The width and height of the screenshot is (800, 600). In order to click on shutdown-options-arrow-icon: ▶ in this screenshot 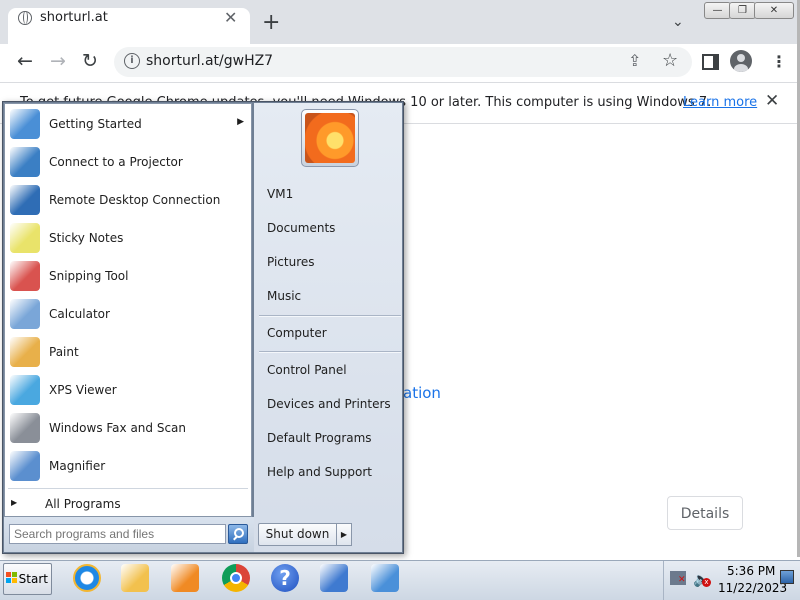, I will do `click(344, 534)`.